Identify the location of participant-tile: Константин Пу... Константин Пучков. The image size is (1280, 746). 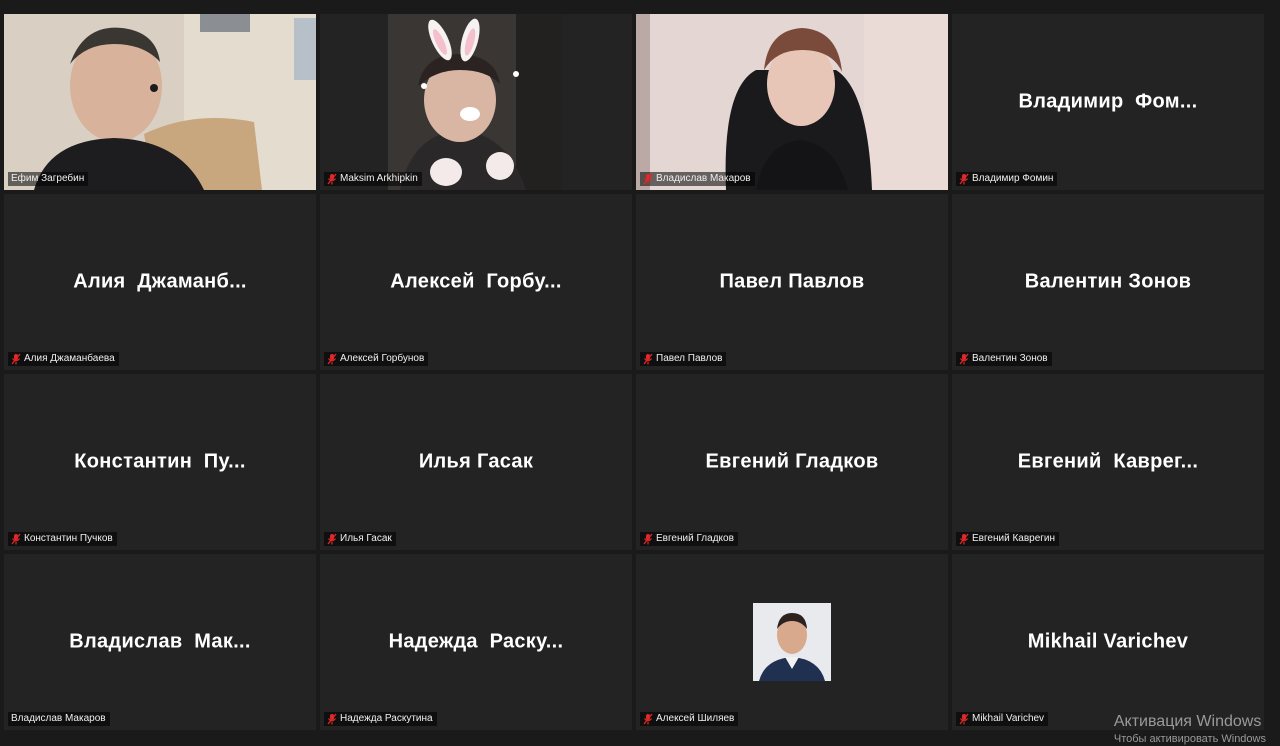
(160, 462).